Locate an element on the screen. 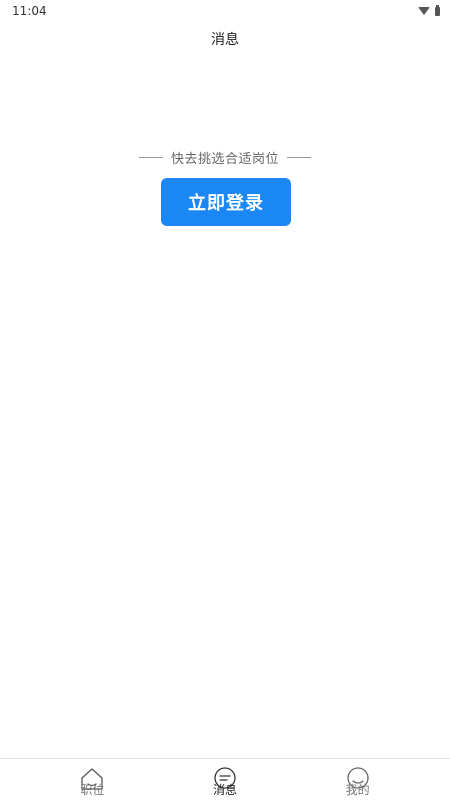 This screenshot has width=450, height=800. tab-profile: 我的 is located at coordinates (358, 779).